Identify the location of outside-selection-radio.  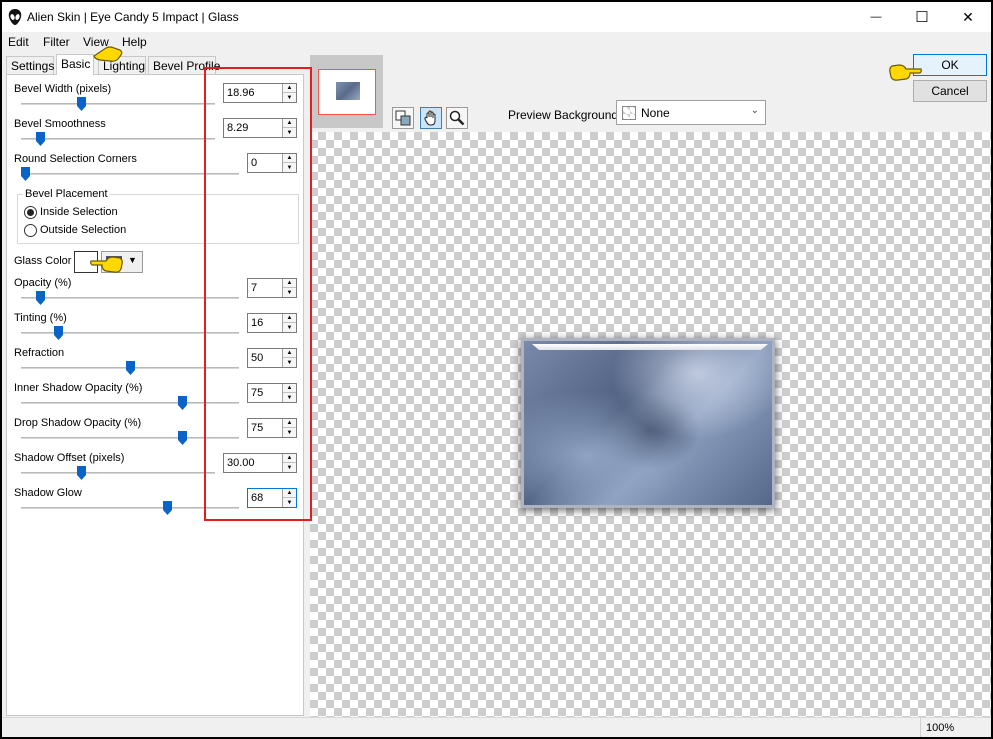
(30, 230).